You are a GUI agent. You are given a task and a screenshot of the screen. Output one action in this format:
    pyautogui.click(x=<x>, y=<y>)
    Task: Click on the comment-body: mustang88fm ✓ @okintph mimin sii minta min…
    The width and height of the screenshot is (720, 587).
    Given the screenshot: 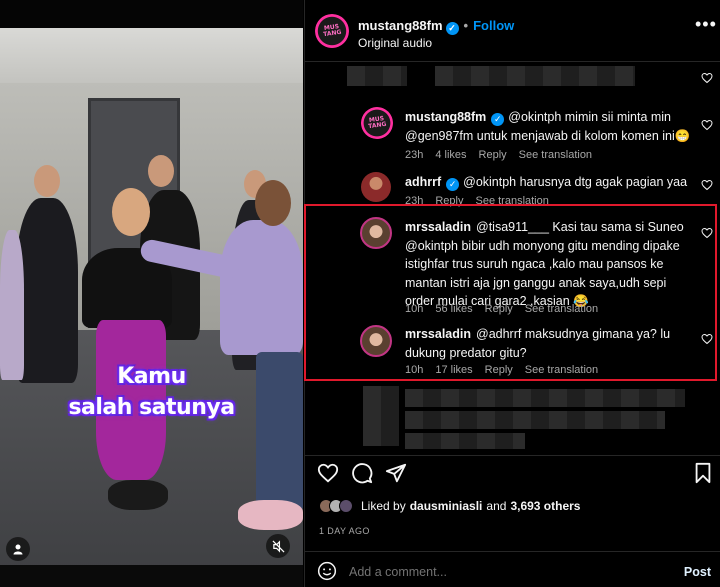 What is the action you would take?
    pyautogui.click(x=550, y=126)
    